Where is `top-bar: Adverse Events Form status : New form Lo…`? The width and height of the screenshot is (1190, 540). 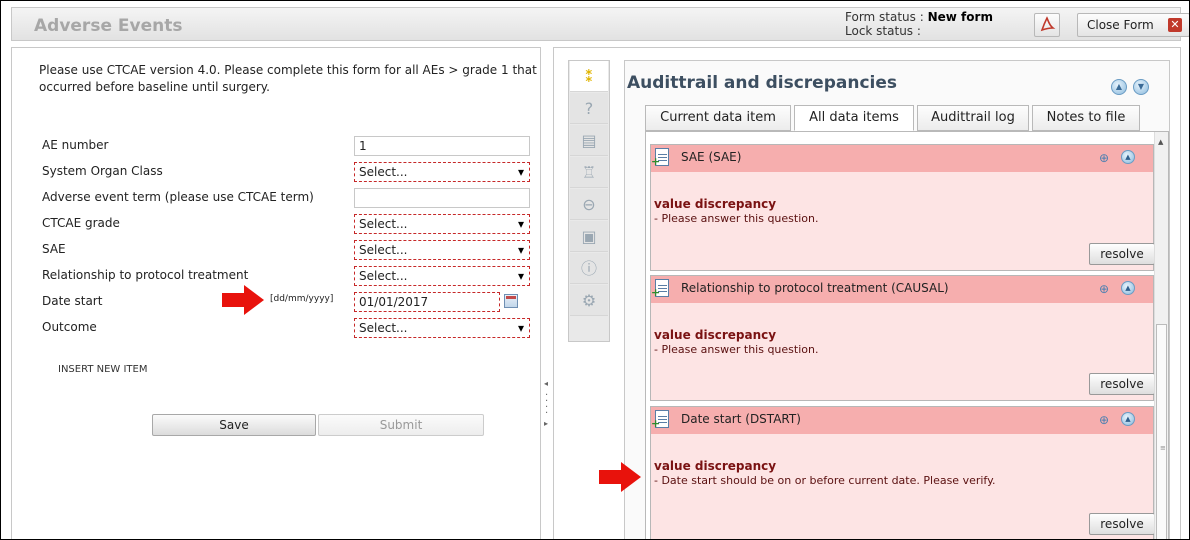
top-bar: Adverse Events Form status : New form Lo… is located at coordinates (600, 24).